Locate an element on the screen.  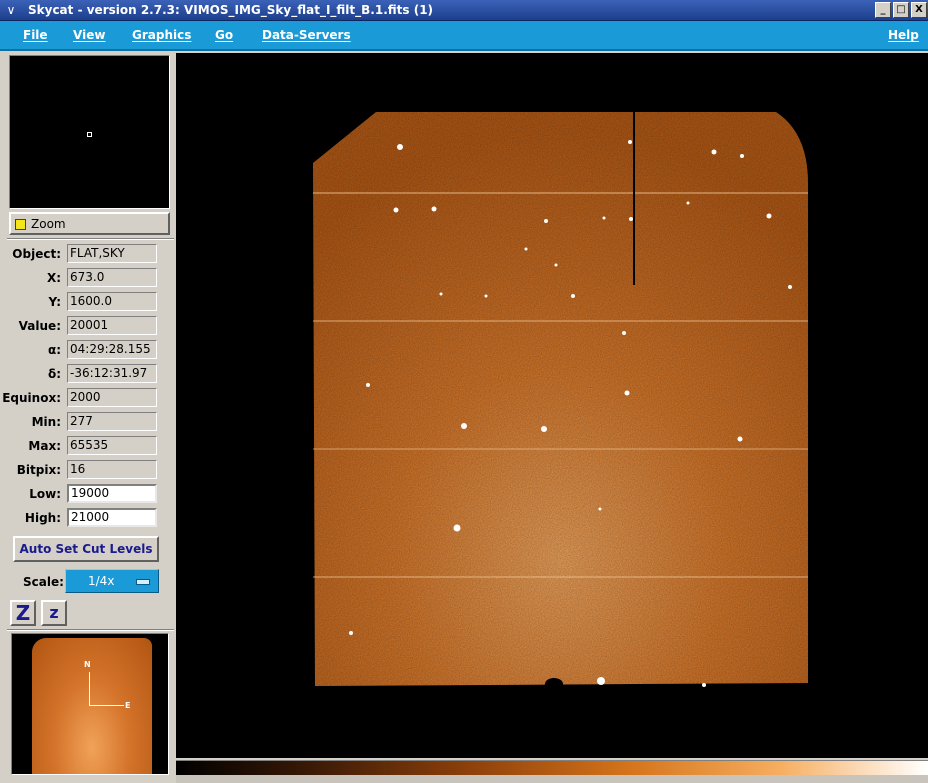
info-row-bitpix: Bitpix: 16 is located at coordinates (90, 470).